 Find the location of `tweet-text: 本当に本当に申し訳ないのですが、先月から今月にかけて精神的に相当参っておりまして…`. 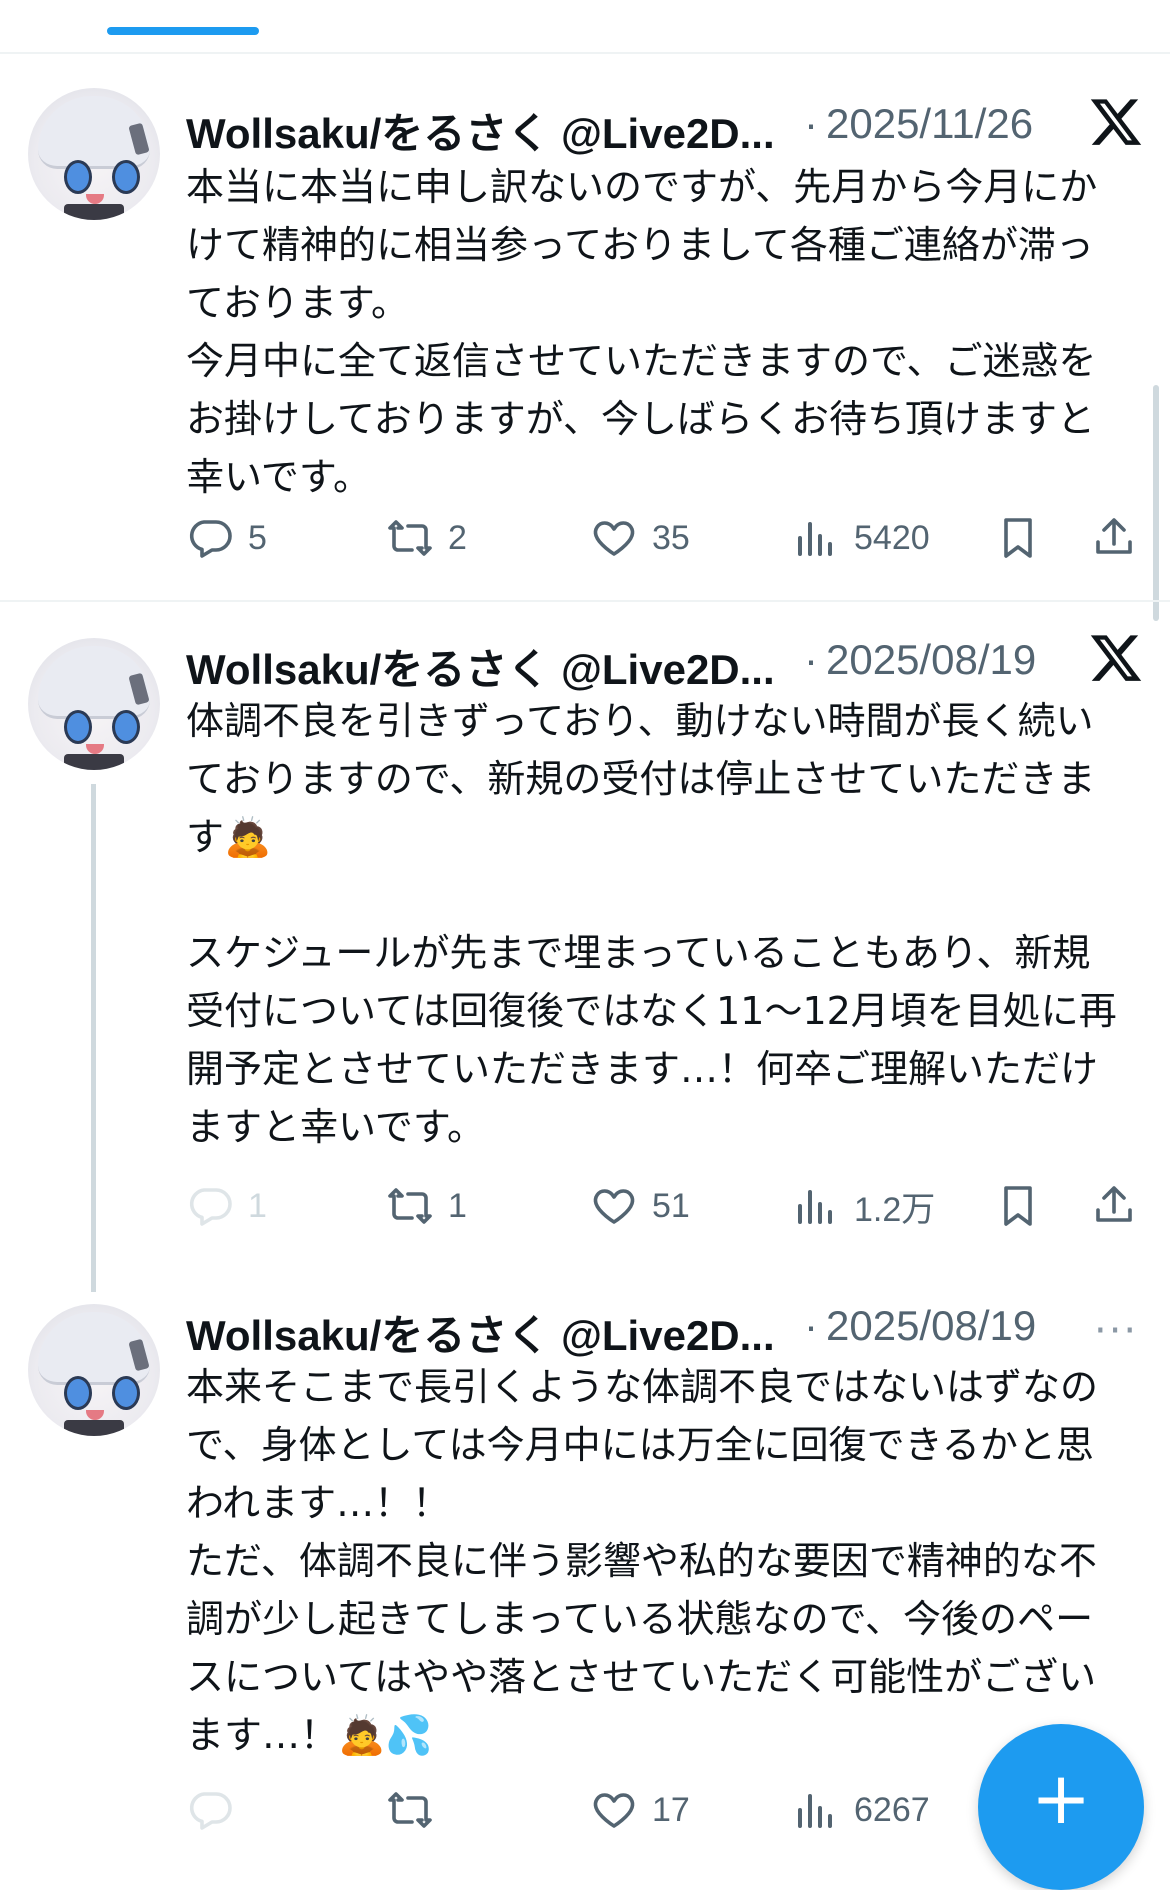

tweet-text: 本当に本当に申し訳ないのですが、先月から今月にかけて精神的に相当参っておりまして… is located at coordinates (642, 332).